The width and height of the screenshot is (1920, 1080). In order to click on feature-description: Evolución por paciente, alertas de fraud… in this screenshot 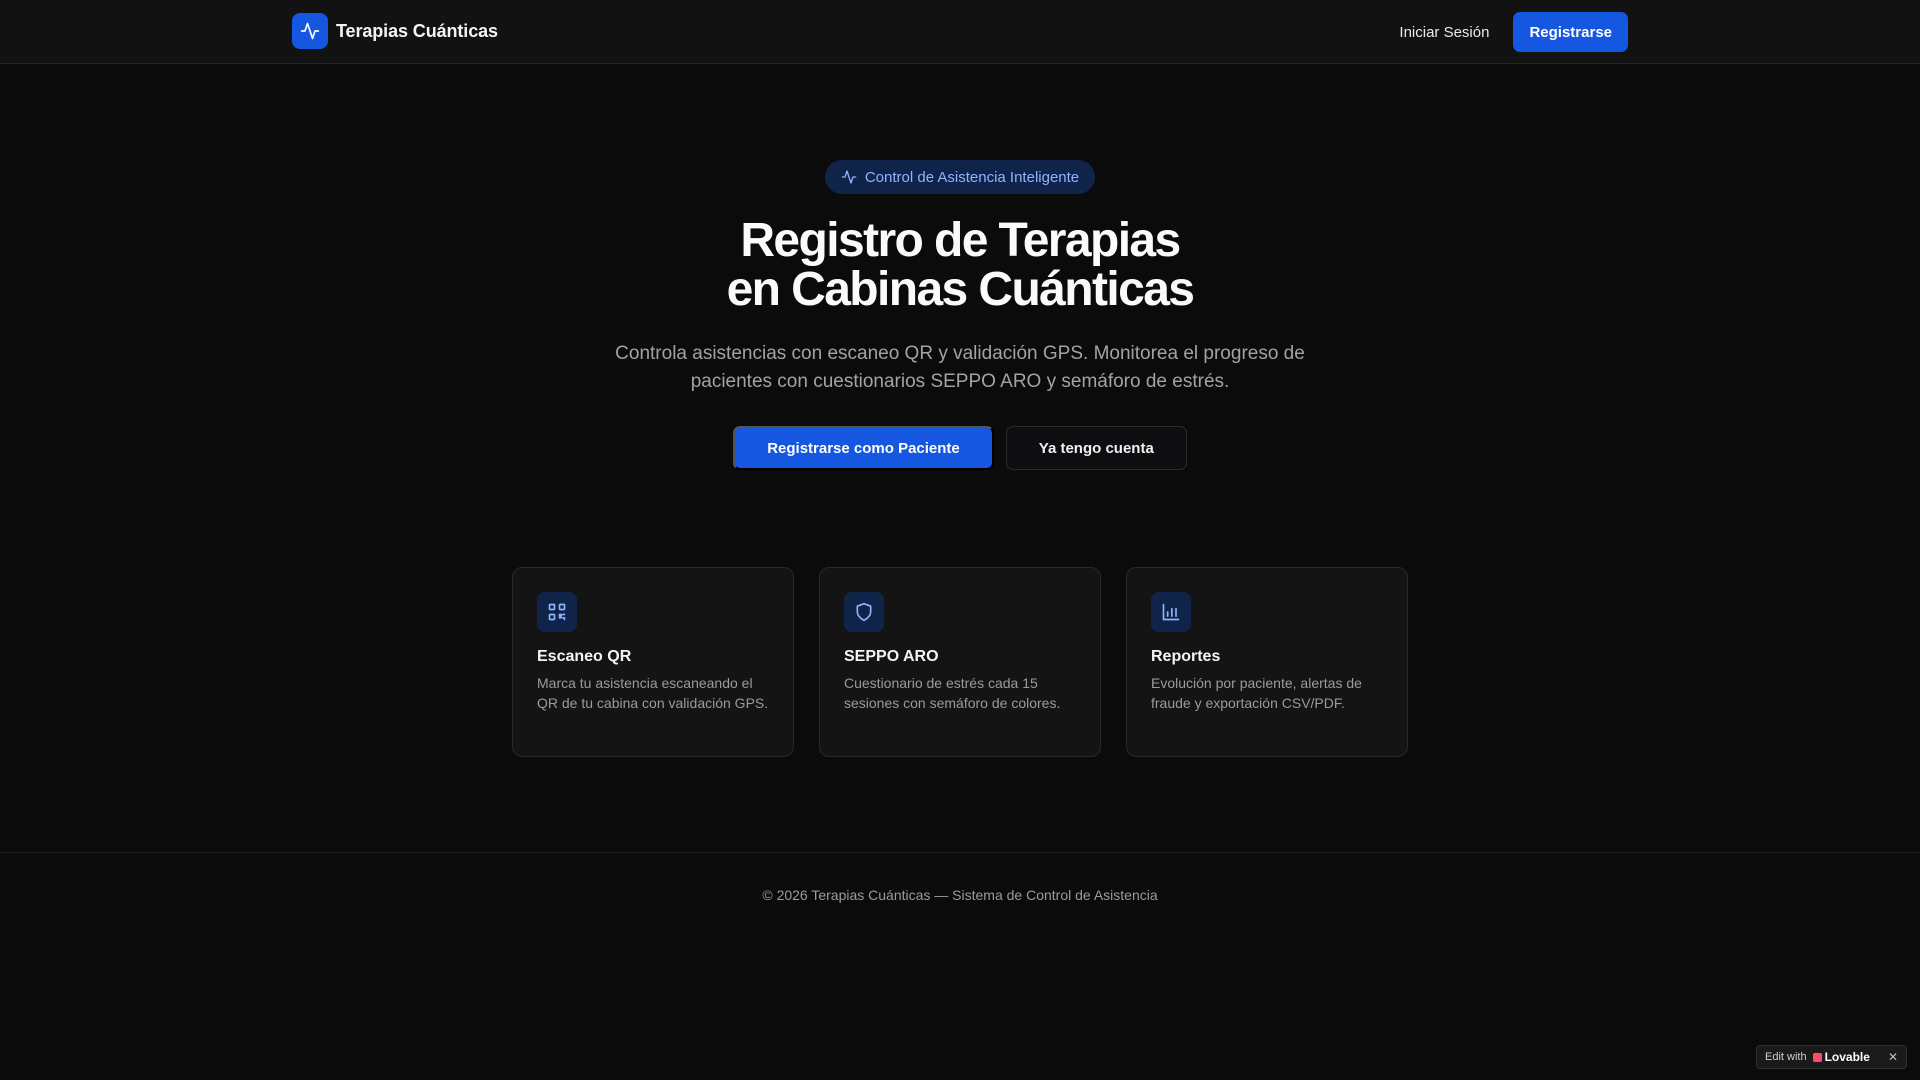, I will do `click(1256, 693)`.